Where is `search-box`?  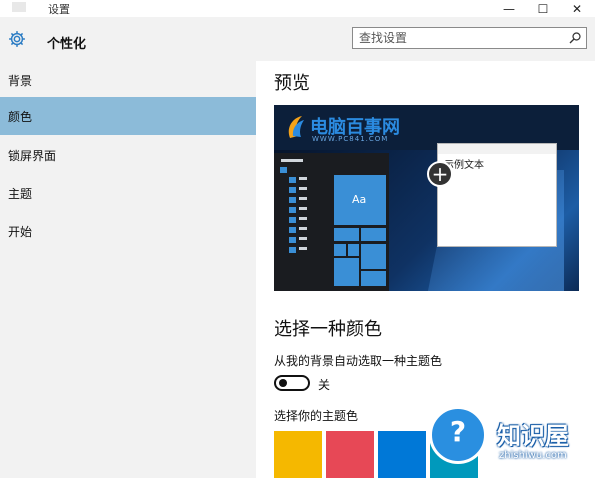
search-box is located at coordinates (469, 38).